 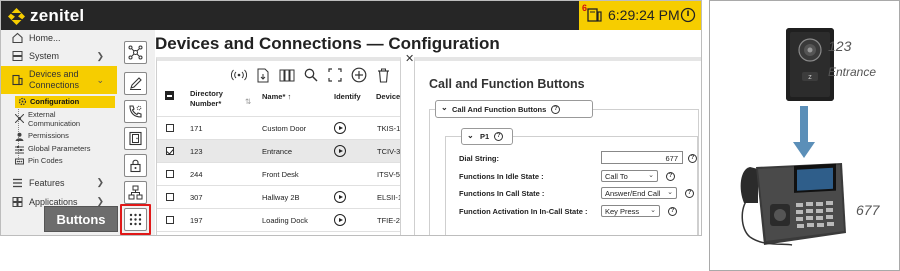 I want to click on tool-lock-button, so click(x=135, y=165).